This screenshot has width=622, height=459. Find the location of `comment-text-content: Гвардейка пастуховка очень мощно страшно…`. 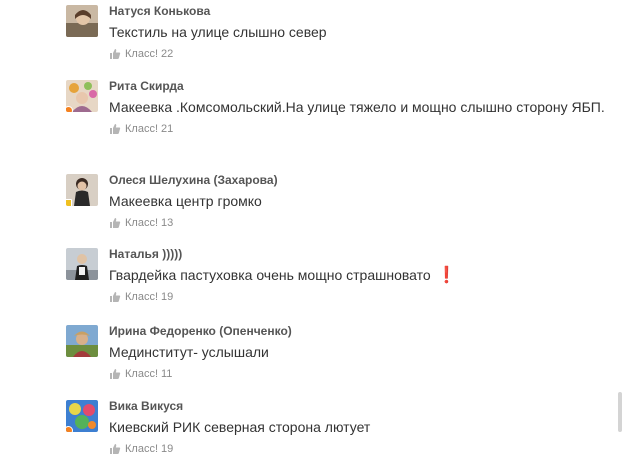

comment-text-content: Гвардейка пастуховка очень мощно страшно… is located at coordinates (270, 275).